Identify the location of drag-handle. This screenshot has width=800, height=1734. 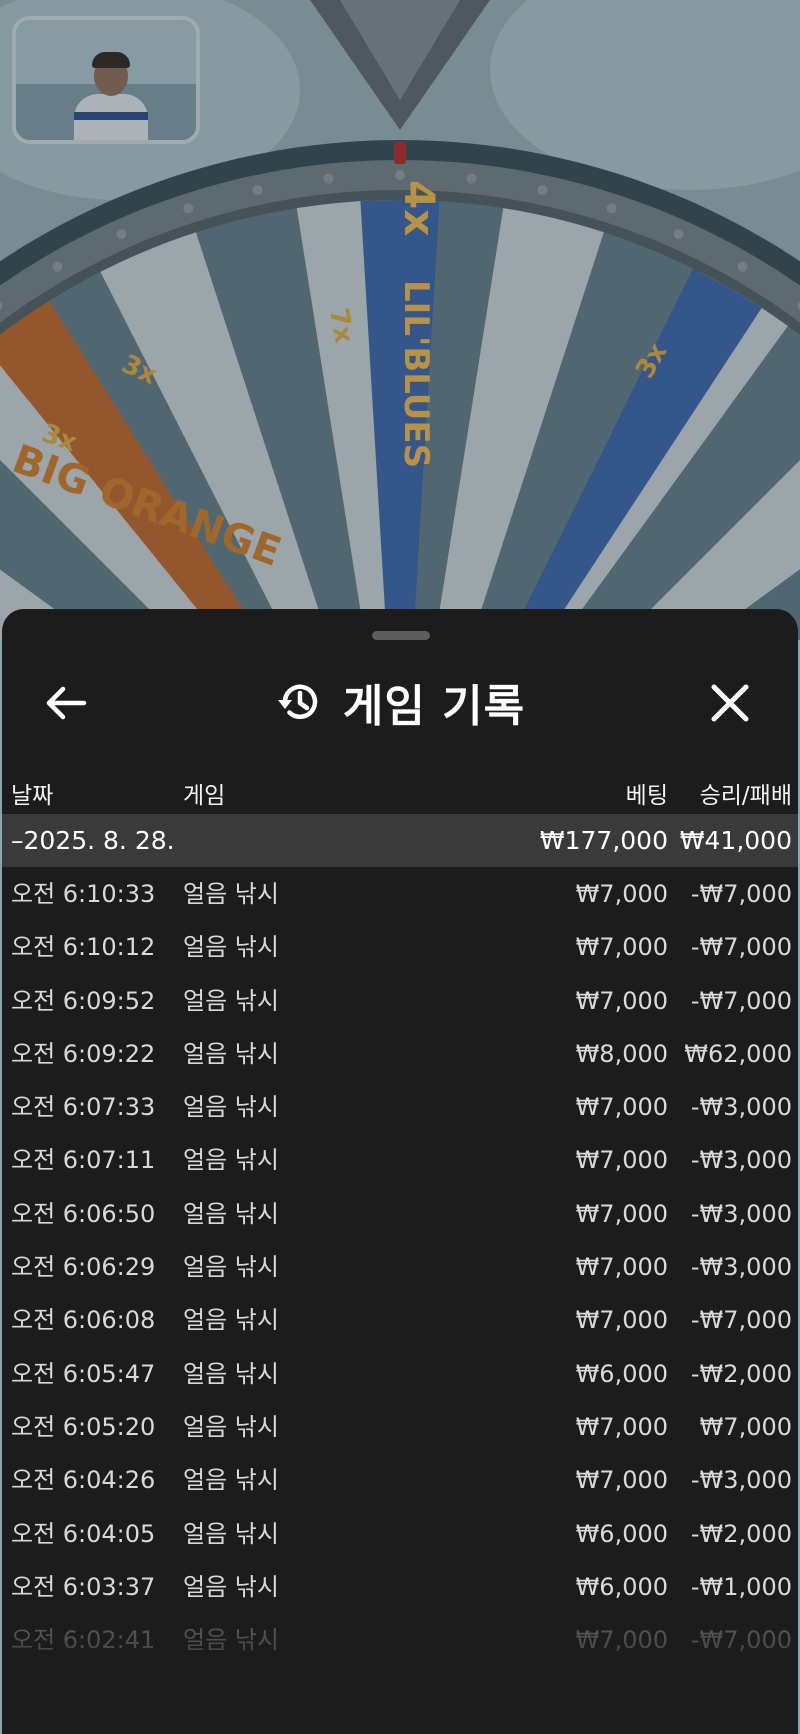
(401, 635).